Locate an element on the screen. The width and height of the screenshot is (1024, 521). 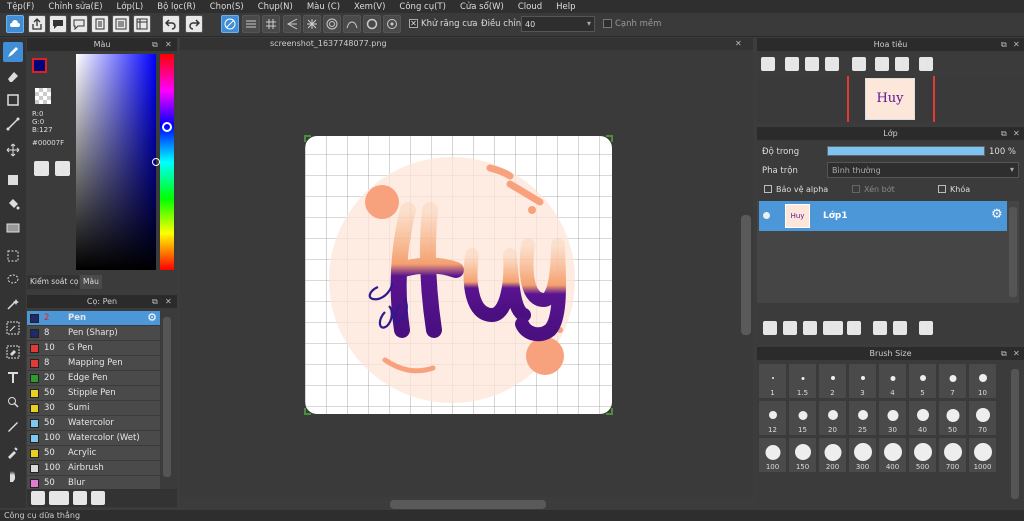
layer-list-scrollbar is located at coordinates (1013, 252).